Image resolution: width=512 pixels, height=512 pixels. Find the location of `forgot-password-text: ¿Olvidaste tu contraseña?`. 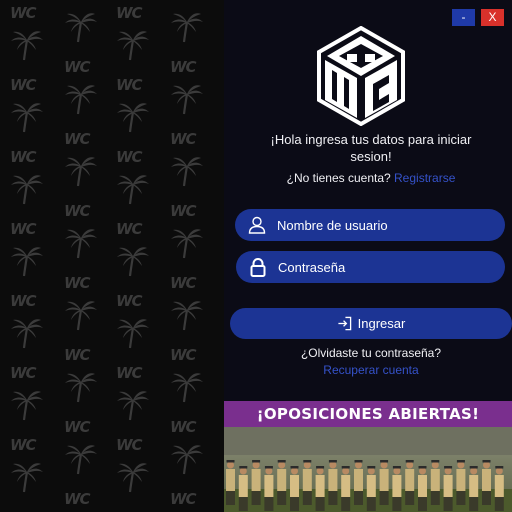

forgot-password-text: ¿Olvidaste tu contraseña? is located at coordinates (371, 353).